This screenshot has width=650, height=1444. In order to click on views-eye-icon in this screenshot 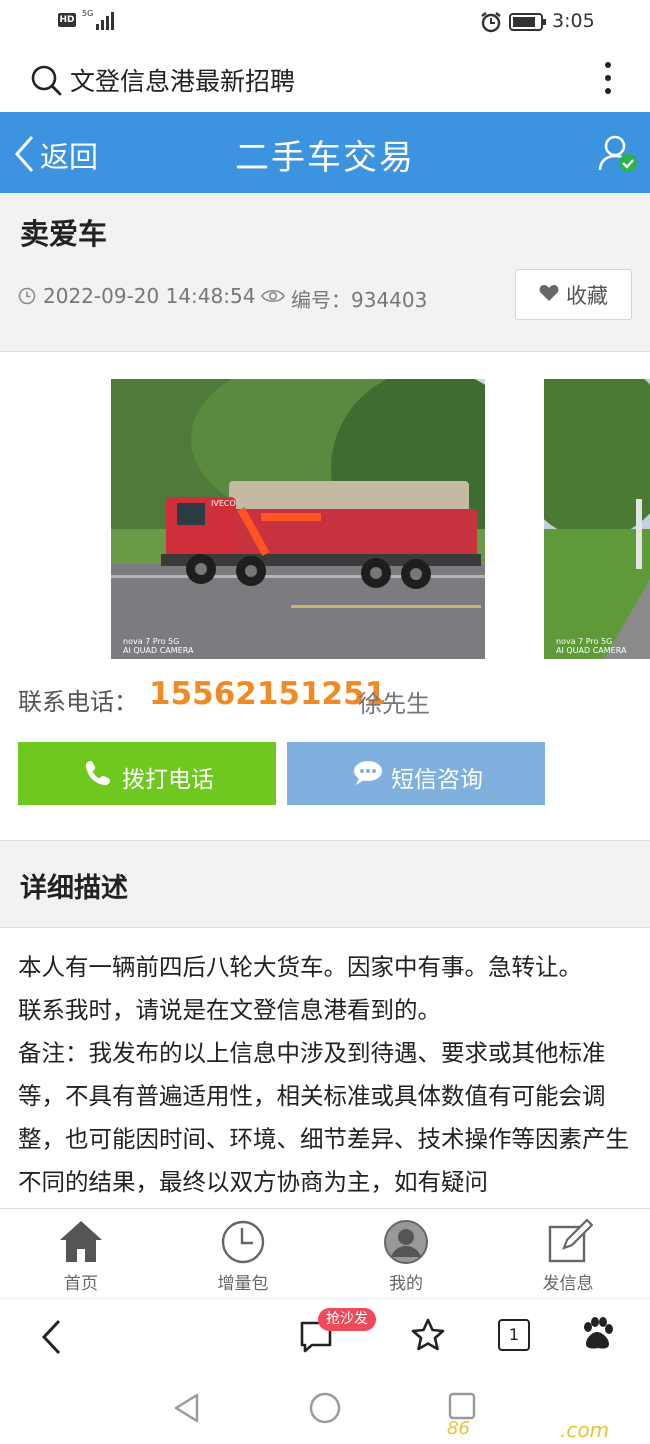, I will do `click(273, 298)`.